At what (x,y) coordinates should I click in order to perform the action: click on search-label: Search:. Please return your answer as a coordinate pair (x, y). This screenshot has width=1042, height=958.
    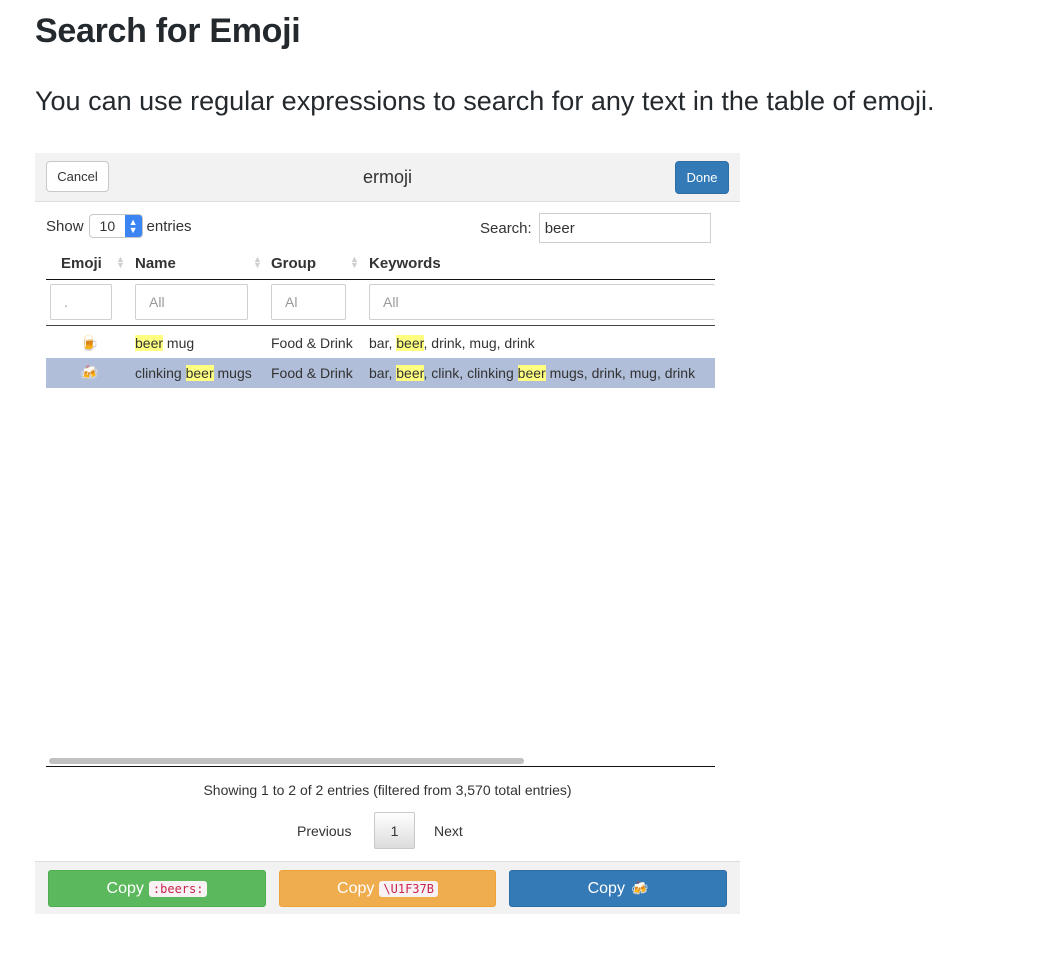
    Looking at the image, I should click on (506, 228).